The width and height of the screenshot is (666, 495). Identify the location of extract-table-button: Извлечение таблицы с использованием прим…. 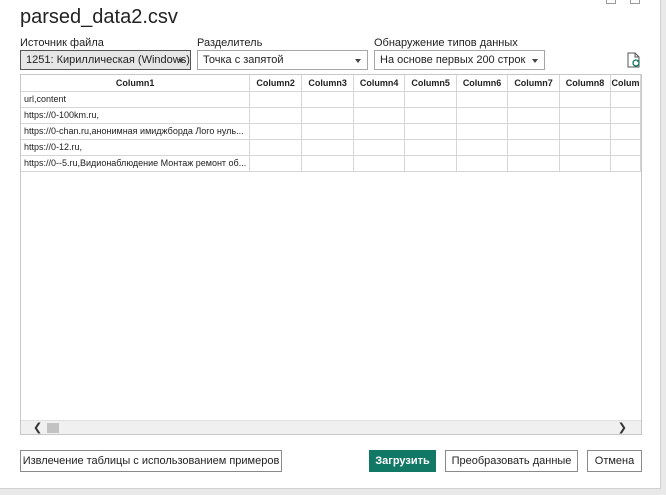
(151, 461).